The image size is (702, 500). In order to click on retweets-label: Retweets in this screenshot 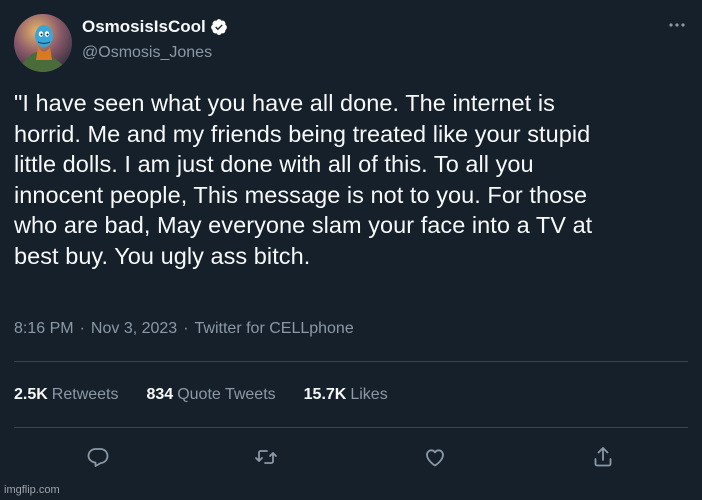, I will do `click(85, 394)`.